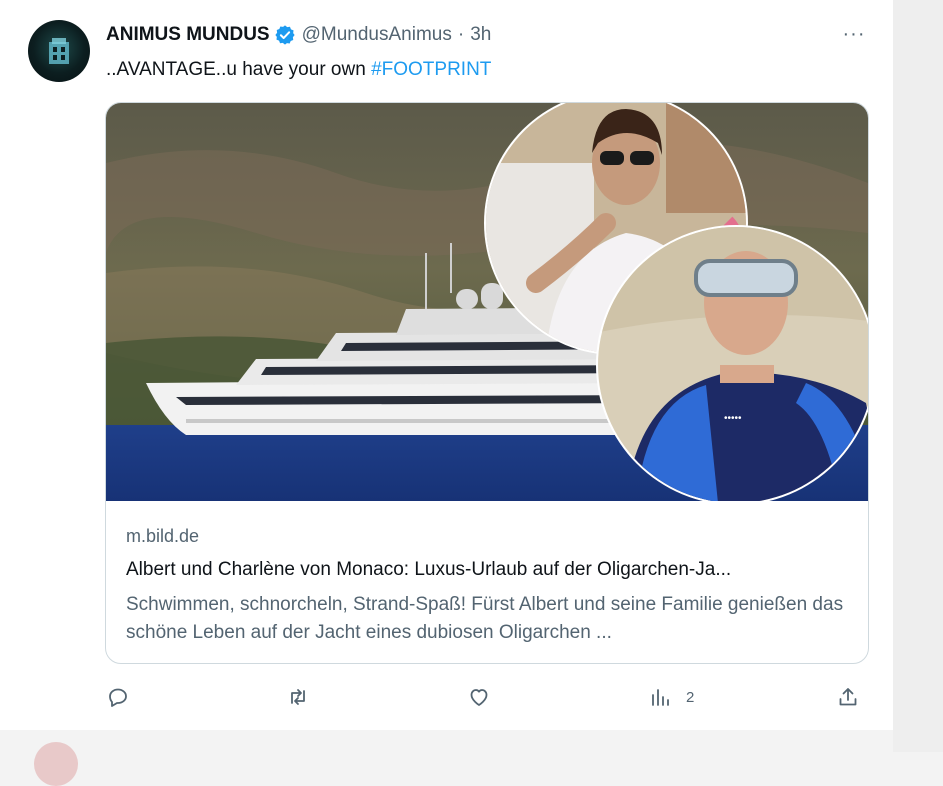  I want to click on heart-icon, so click(479, 697).